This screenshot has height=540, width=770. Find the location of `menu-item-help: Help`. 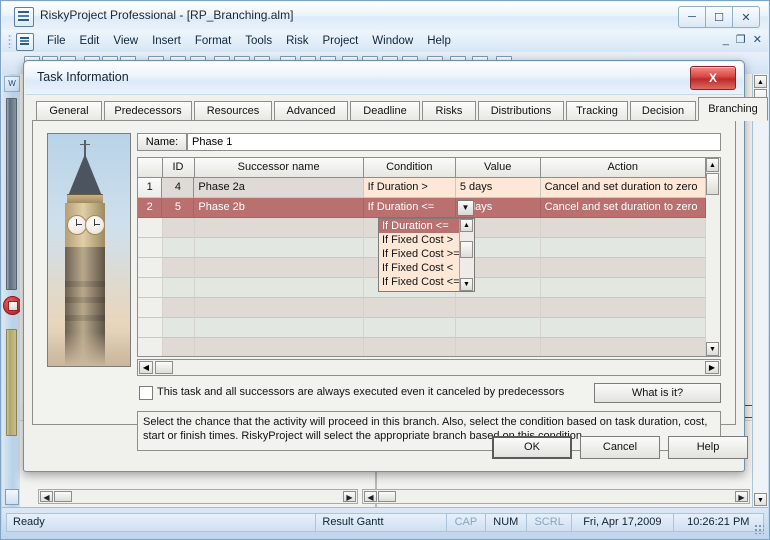

menu-item-help: Help is located at coordinates (439, 41).